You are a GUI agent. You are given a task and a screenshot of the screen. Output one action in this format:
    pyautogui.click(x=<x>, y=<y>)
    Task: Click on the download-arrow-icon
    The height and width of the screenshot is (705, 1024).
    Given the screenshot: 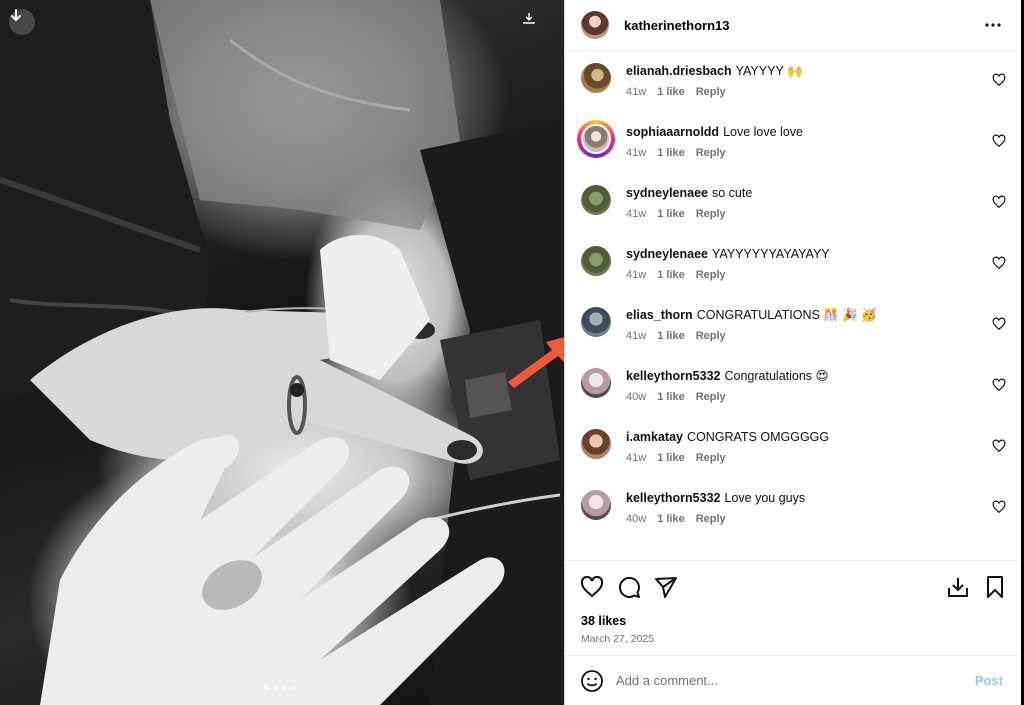 What is the action you would take?
    pyautogui.click(x=22, y=22)
    